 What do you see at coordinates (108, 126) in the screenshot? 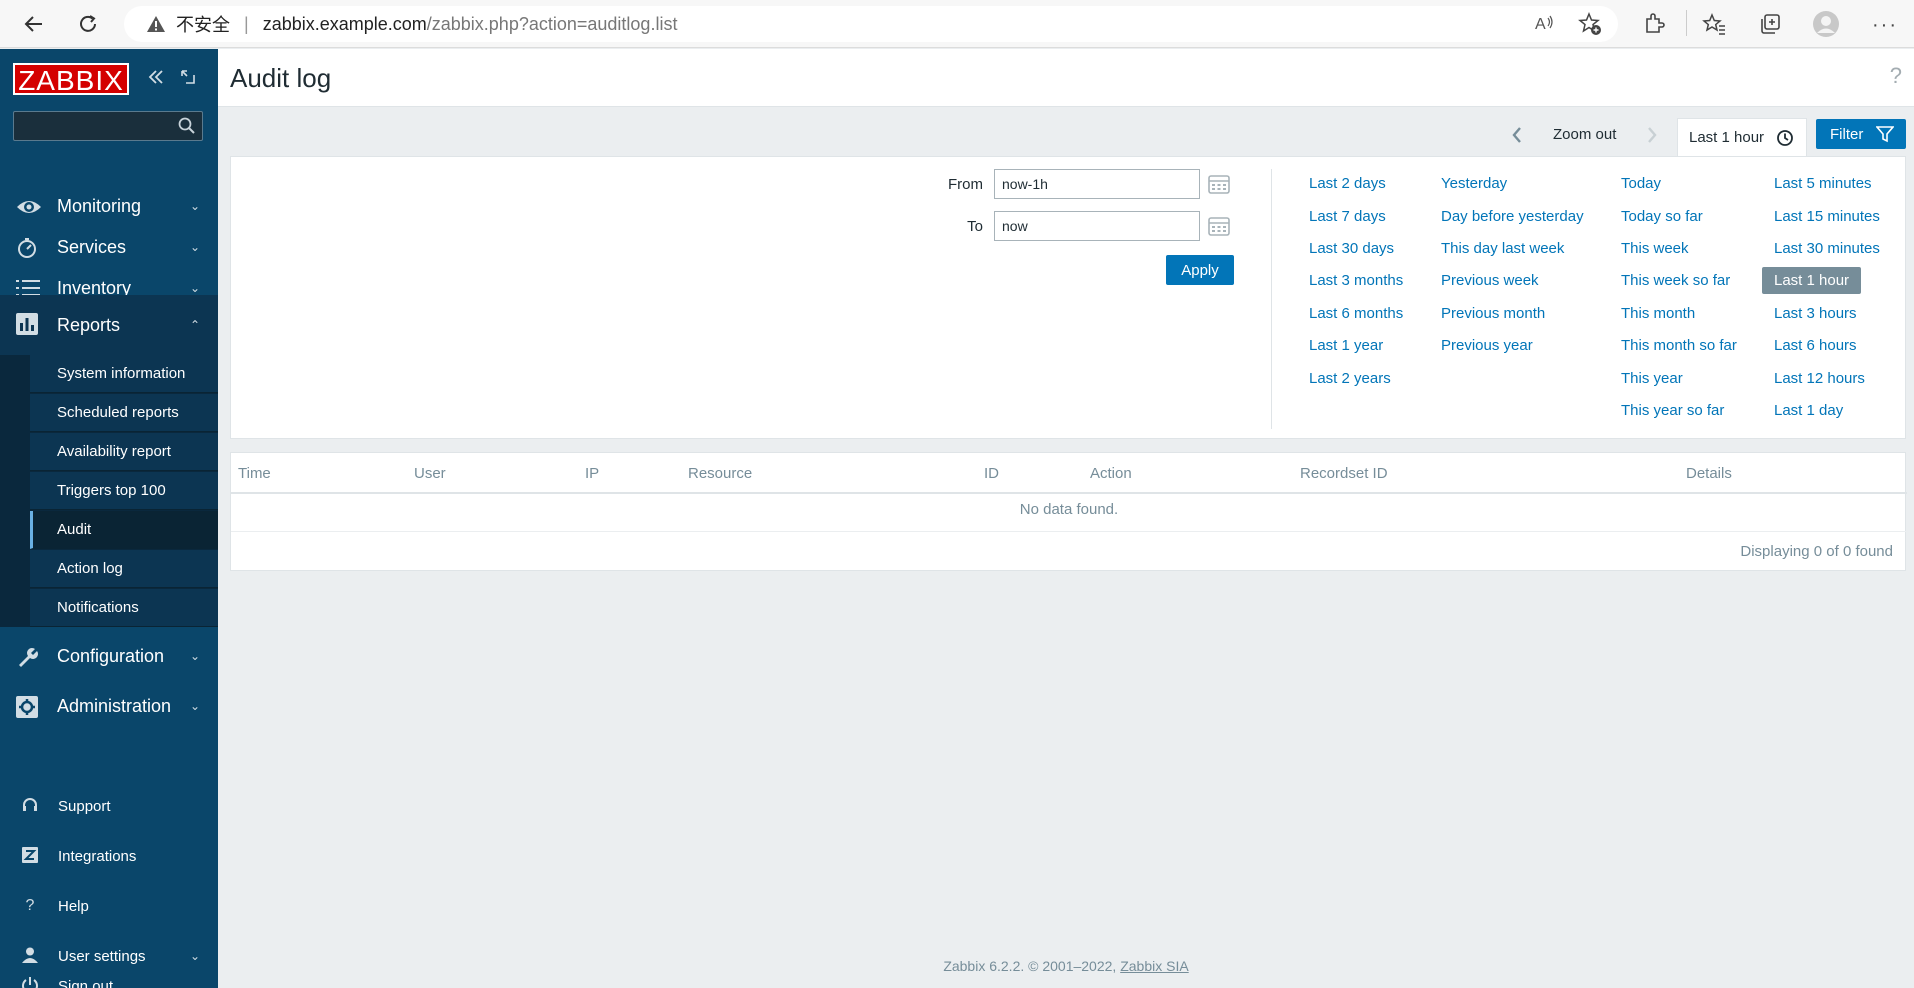
I see `sidebar-search-input` at bounding box center [108, 126].